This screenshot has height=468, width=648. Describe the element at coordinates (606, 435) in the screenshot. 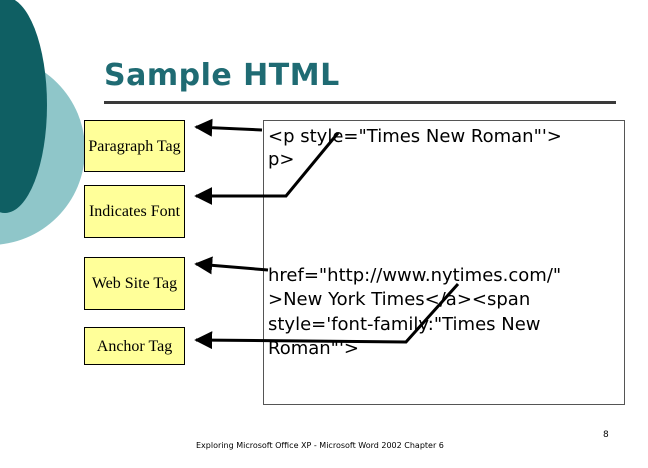

I see `page-number: 8` at that location.